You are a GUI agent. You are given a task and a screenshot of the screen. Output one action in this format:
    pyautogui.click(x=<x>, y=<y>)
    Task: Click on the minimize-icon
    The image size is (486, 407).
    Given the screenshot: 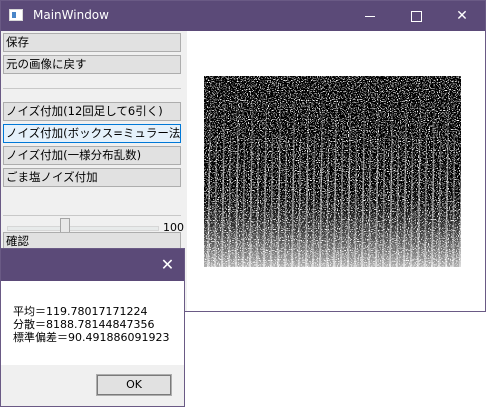 What is the action you would take?
    pyautogui.click(x=370, y=16)
    